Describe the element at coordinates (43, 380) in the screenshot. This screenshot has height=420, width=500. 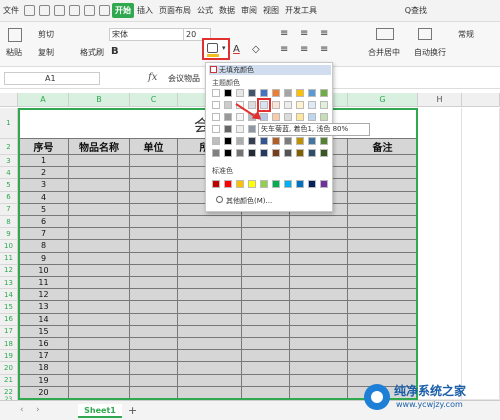
I see `row-number-cell: 19` at that location.